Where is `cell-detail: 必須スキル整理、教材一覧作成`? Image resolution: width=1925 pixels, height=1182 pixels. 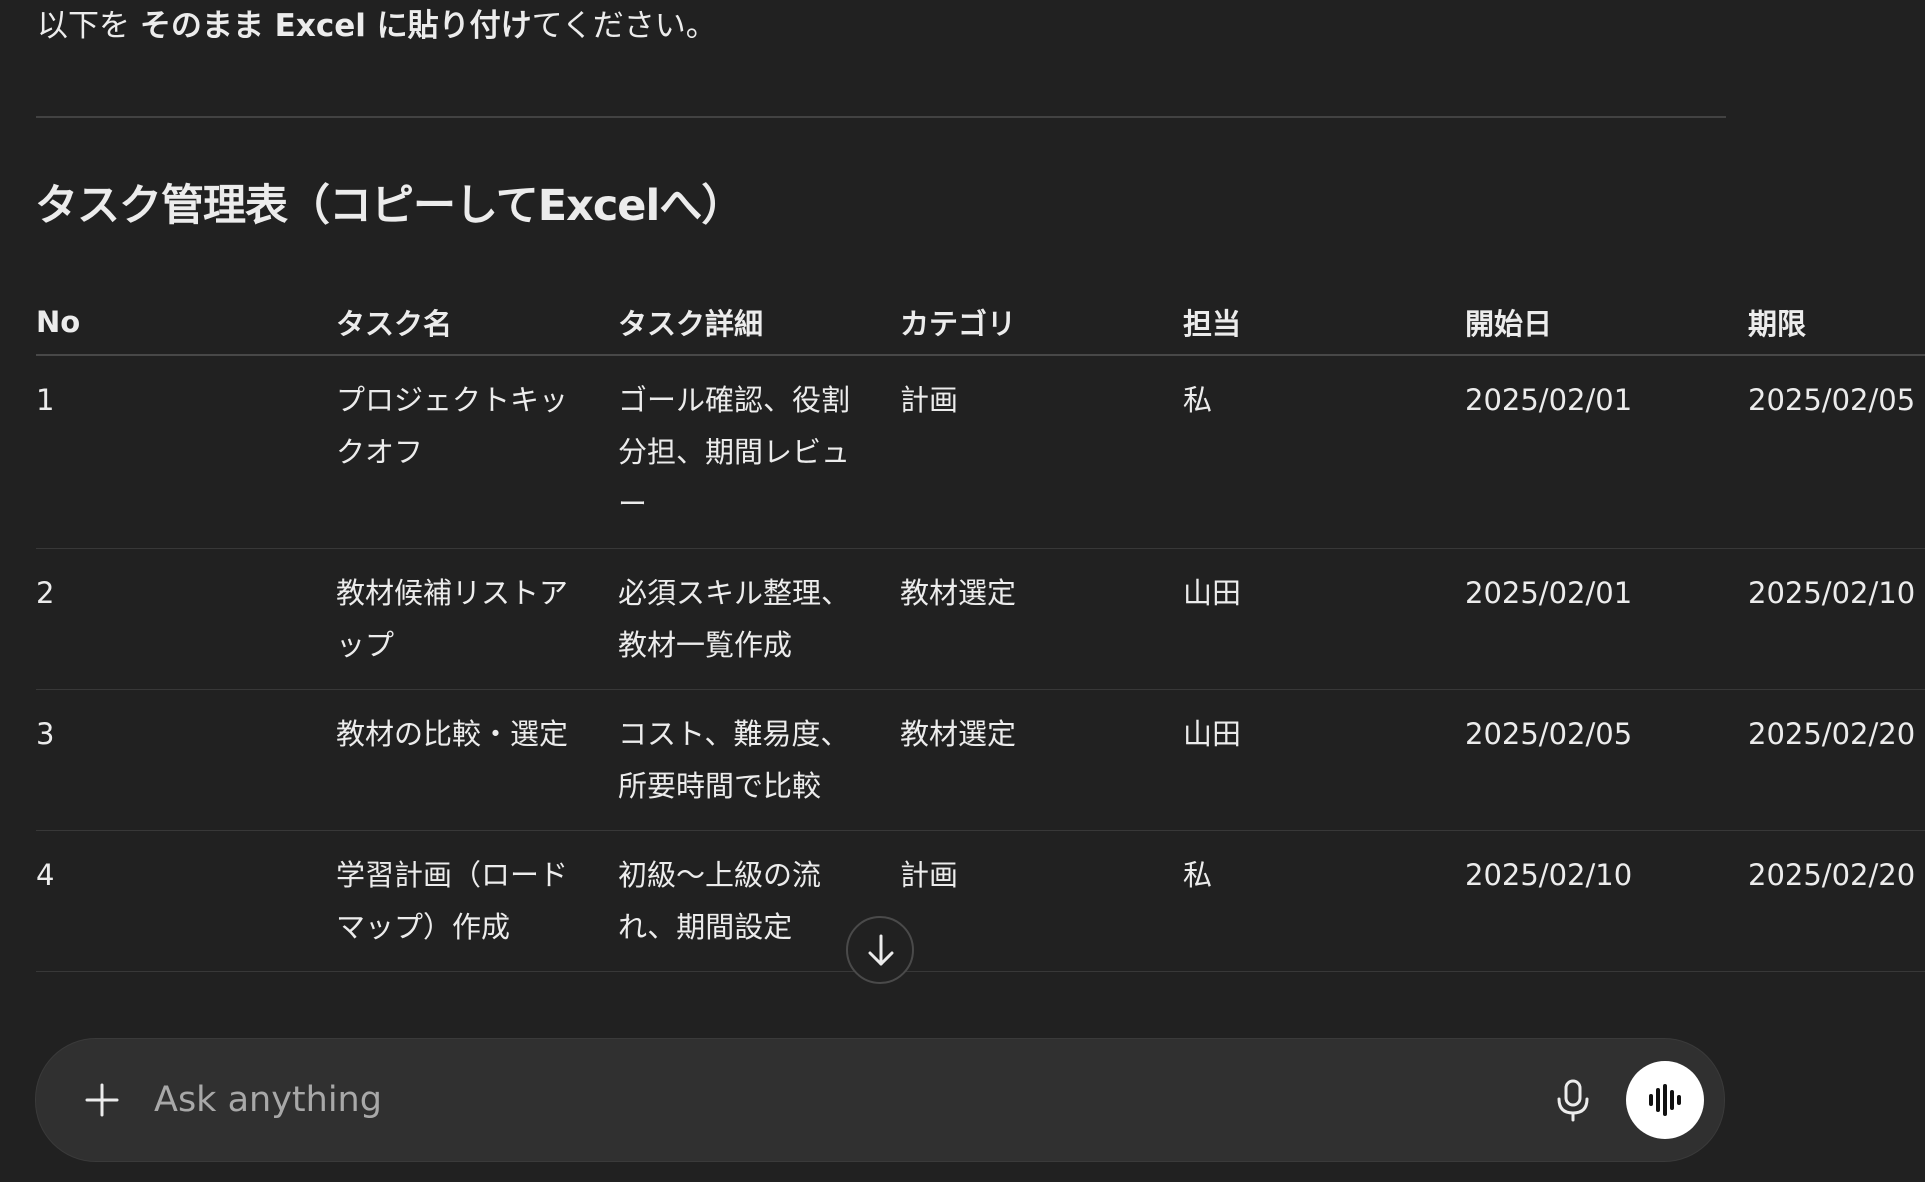
cell-detail: 必須スキル整理、教材一覧作成 is located at coordinates (759, 619).